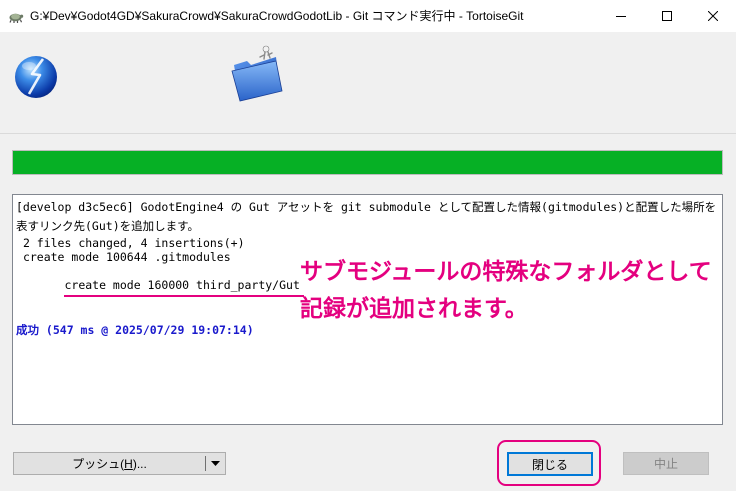 Image resolution: width=736 pixels, height=491 pixels. Describe the element at coordinates (666, 463) in the screenshot. I see `abort-button: 中止` at that location.